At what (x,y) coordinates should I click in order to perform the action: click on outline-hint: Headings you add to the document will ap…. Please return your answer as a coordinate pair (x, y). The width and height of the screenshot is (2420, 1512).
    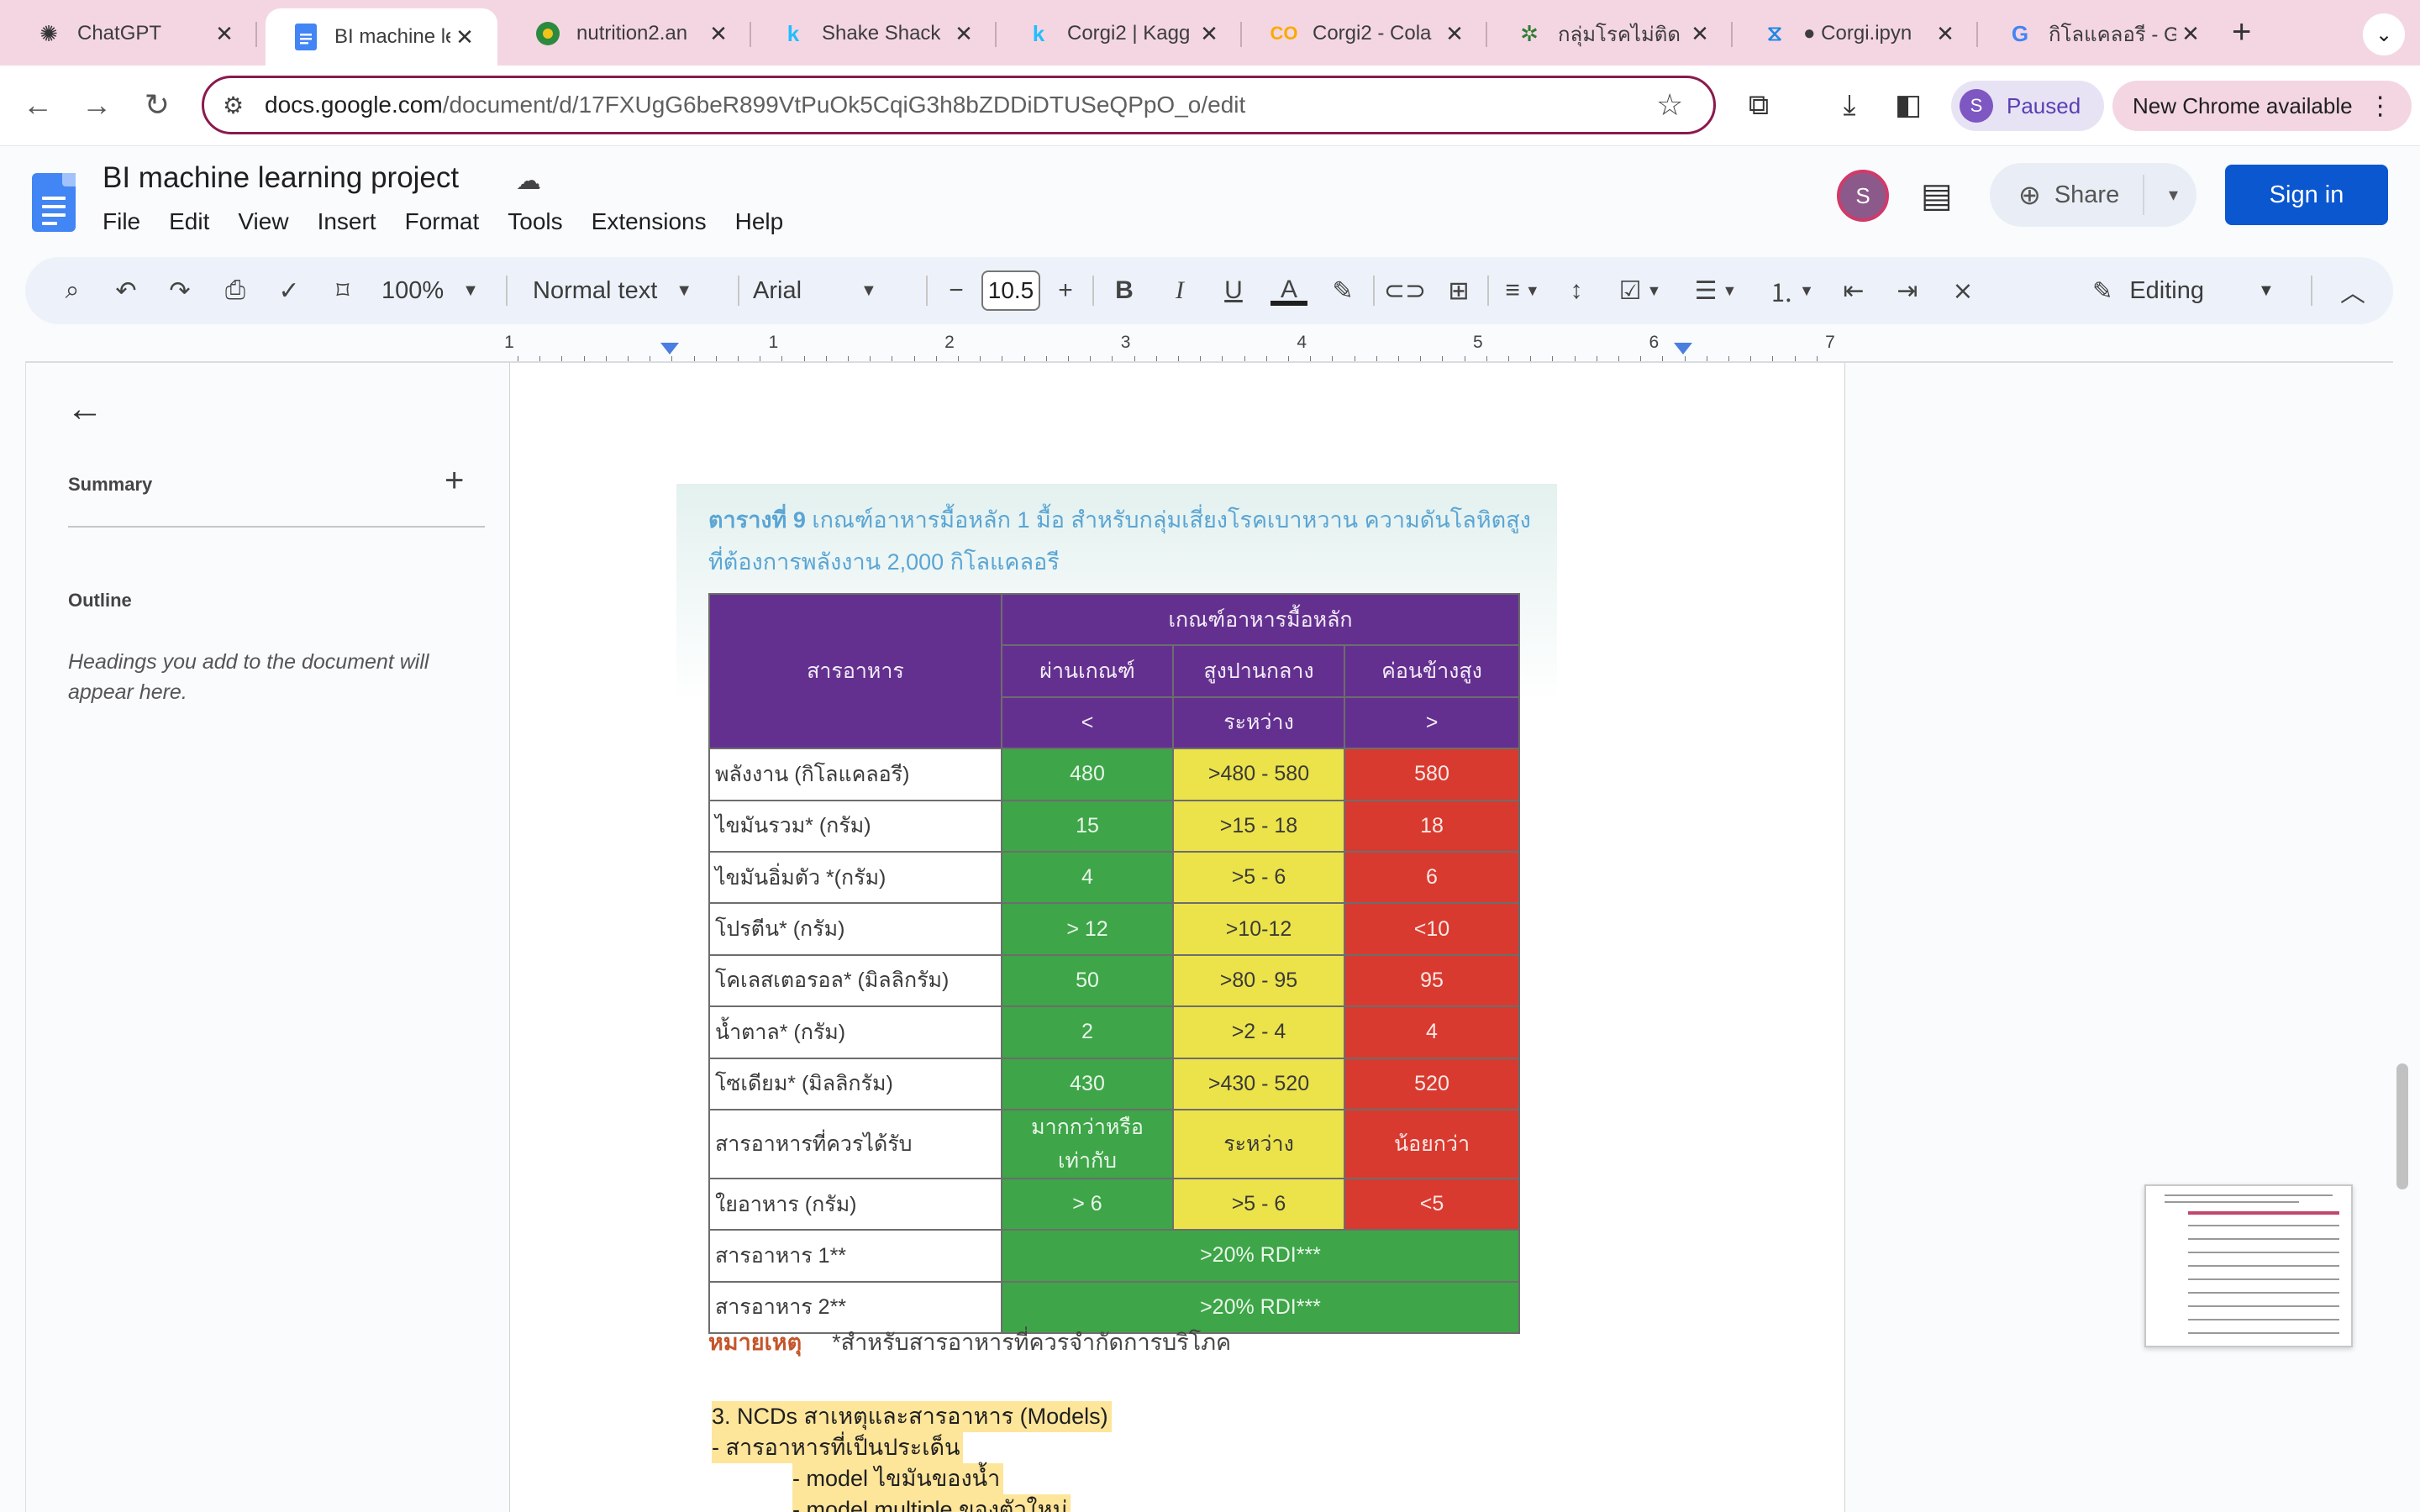
    Looking at the image, I should click on (248, 677).